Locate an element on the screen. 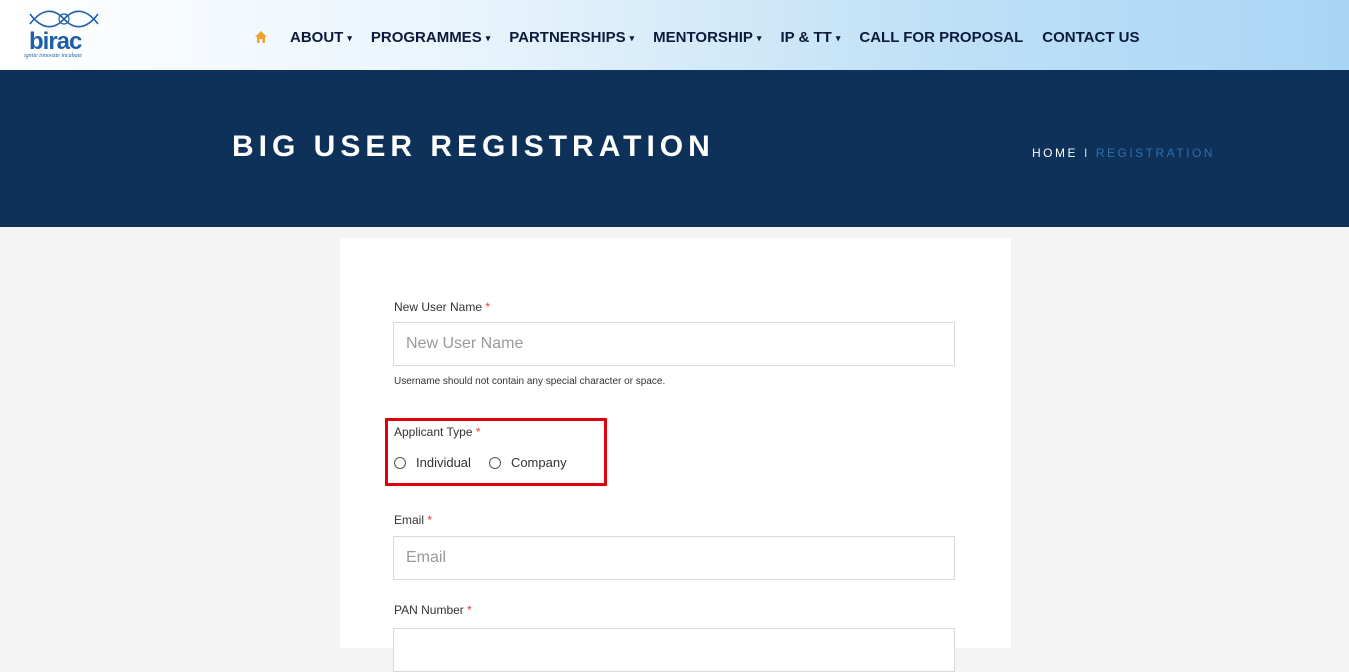 The width and height of the screenshot is (1349, 672). home-icon is located at coordinates (261, 37).